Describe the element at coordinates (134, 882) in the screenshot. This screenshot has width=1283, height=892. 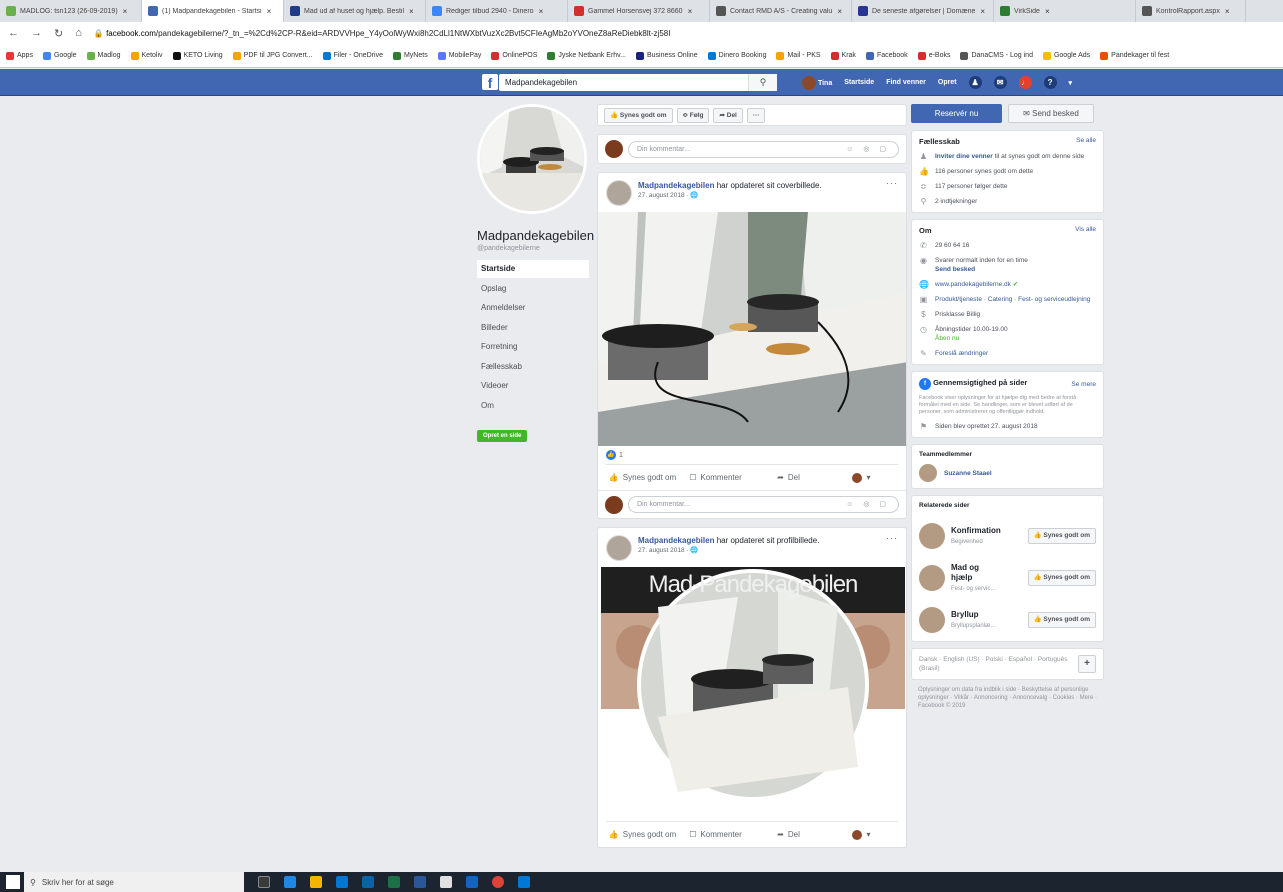
I see `taskbar-search-input: ⚲ Skriv her for at søge` at that location.